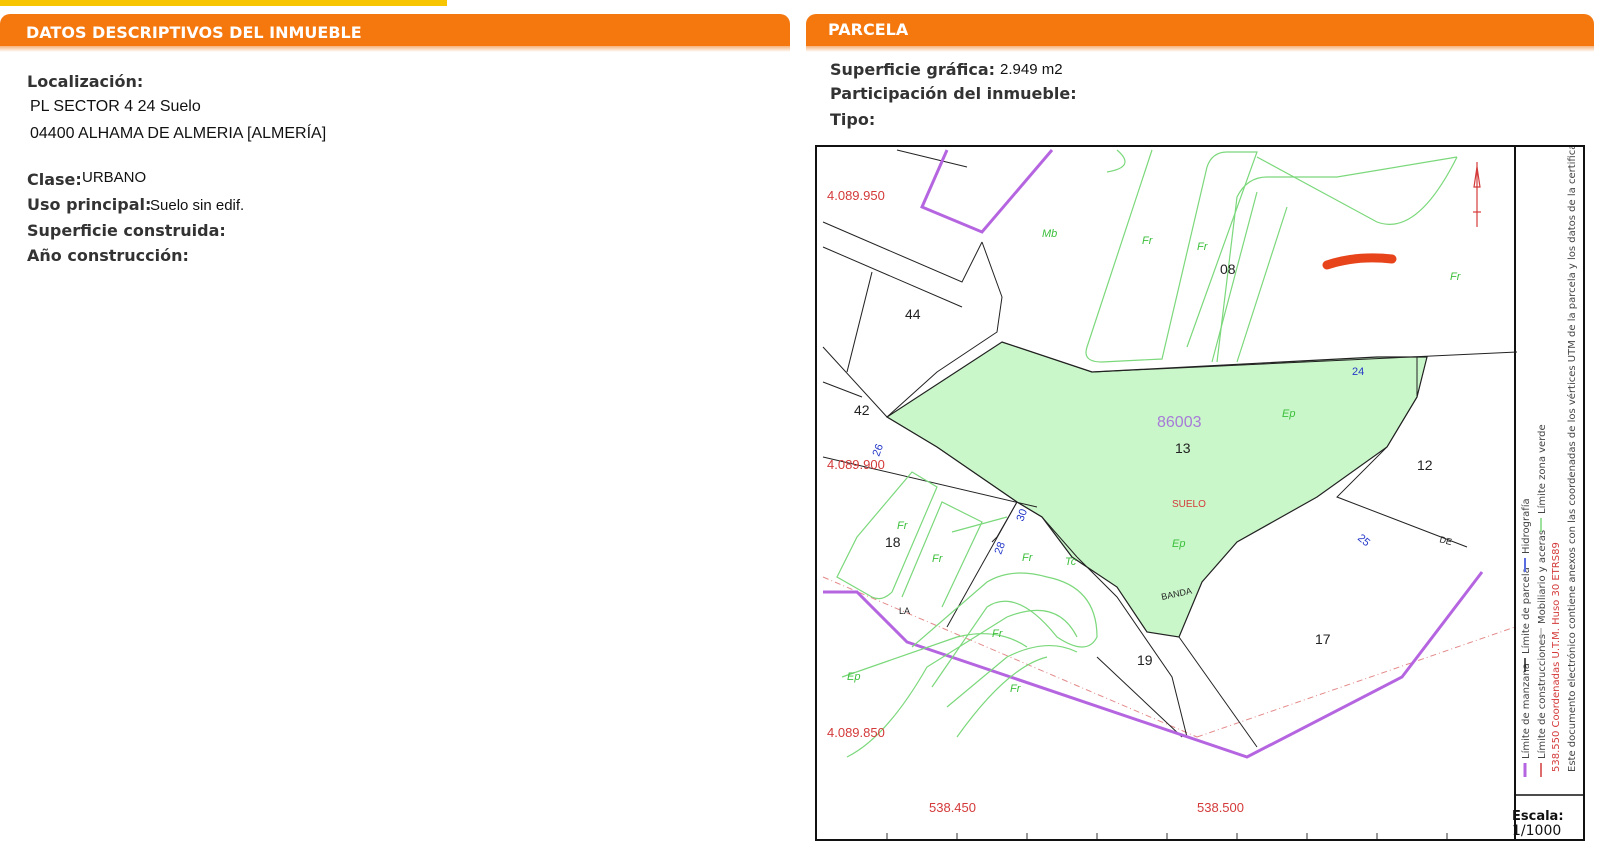  Describe the element at coordinates (913, 69) in the screenshot. I see `superficie-grafica-label: Superficie gráfica:` at that location.